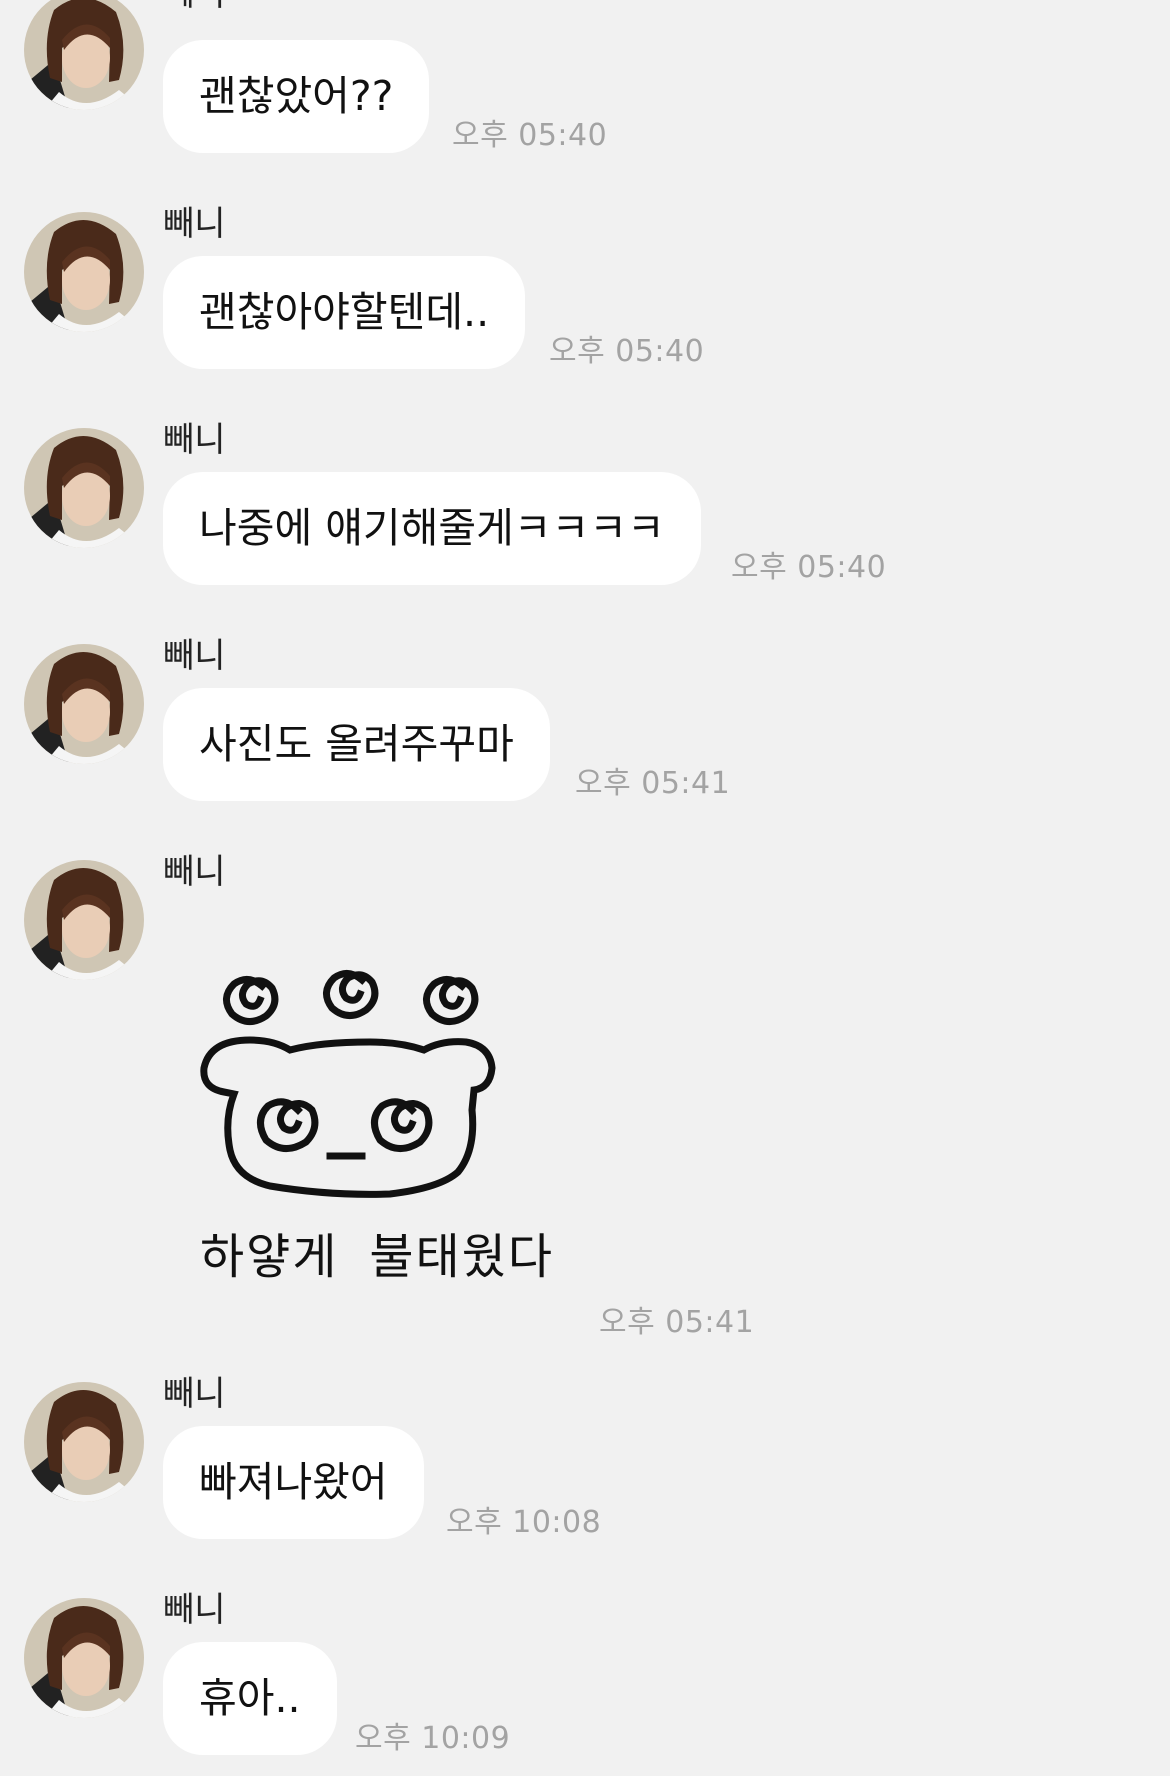  Describe the element at coordinates (293, 1482) in the screenshot. I see `message-bubble: 빠져나왔어` at that location.